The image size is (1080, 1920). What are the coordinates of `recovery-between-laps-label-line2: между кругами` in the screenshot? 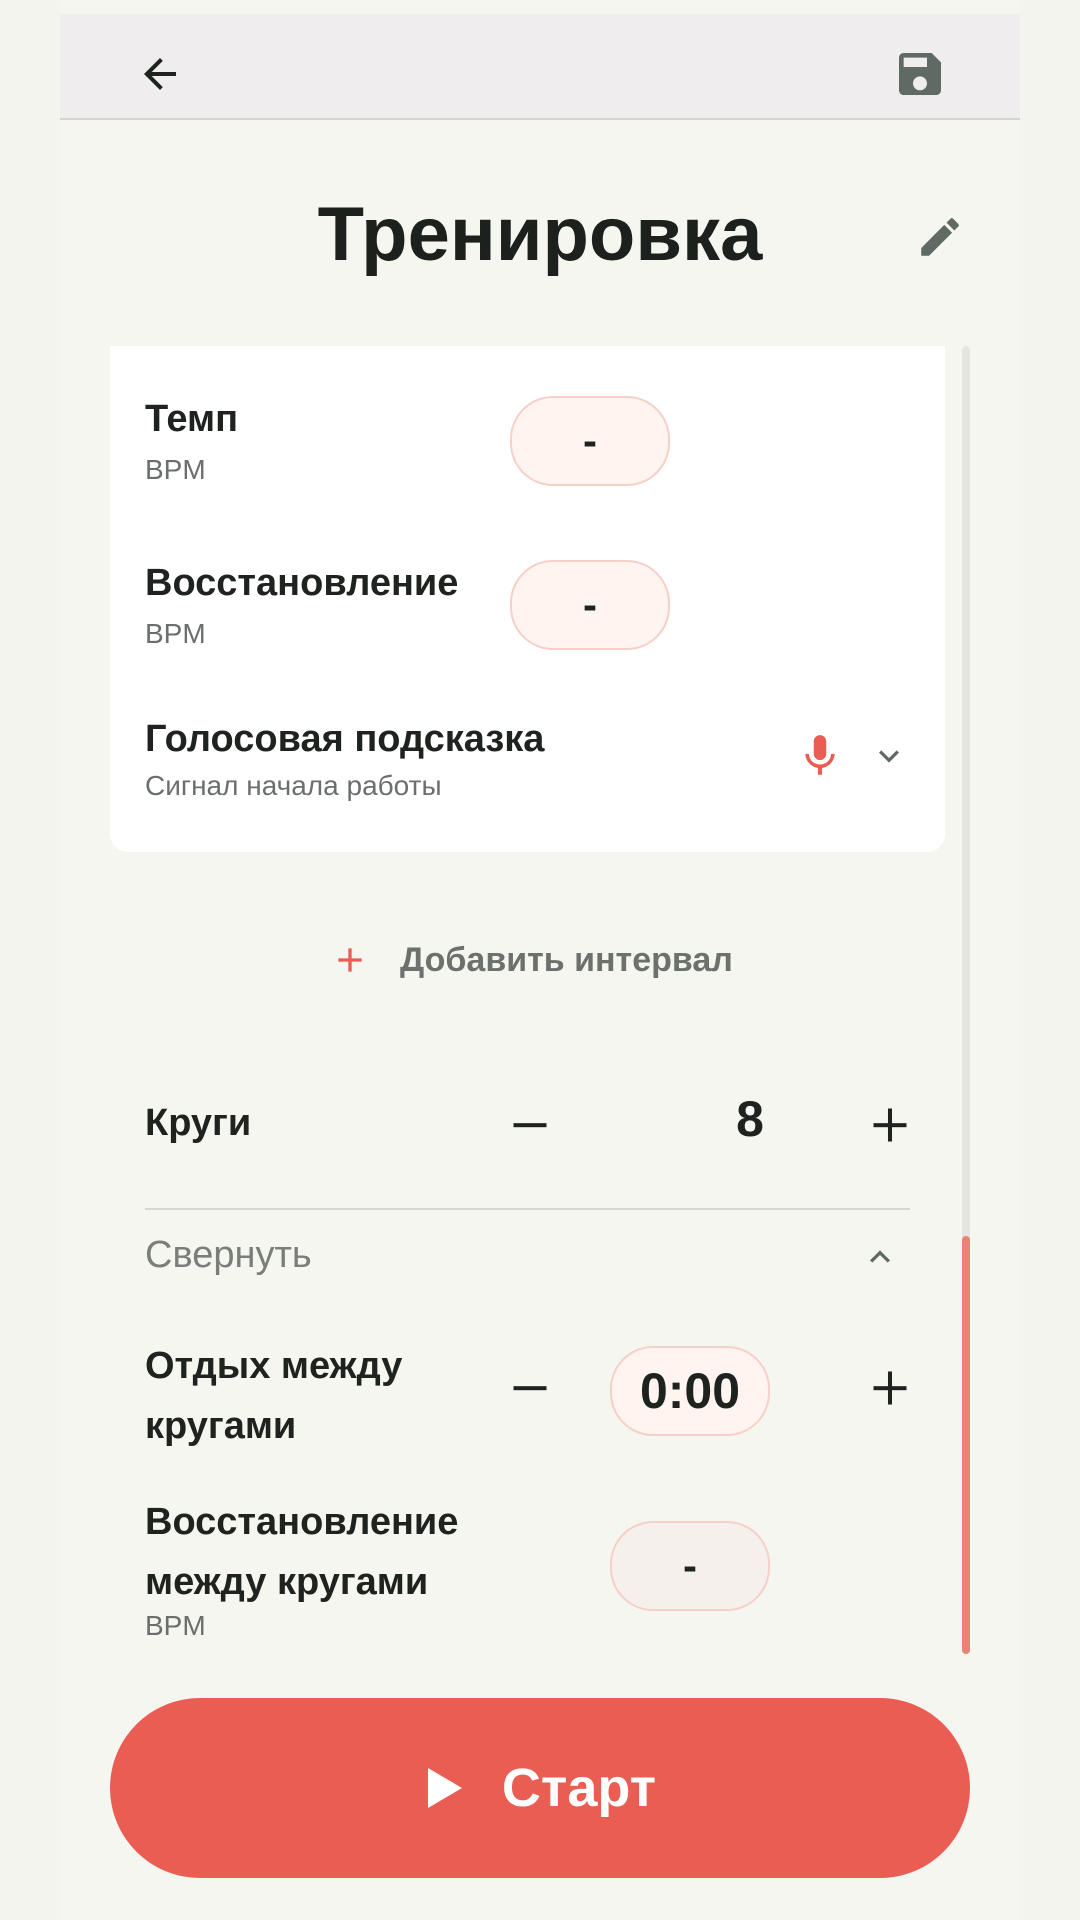 It's located at (287, 1582).